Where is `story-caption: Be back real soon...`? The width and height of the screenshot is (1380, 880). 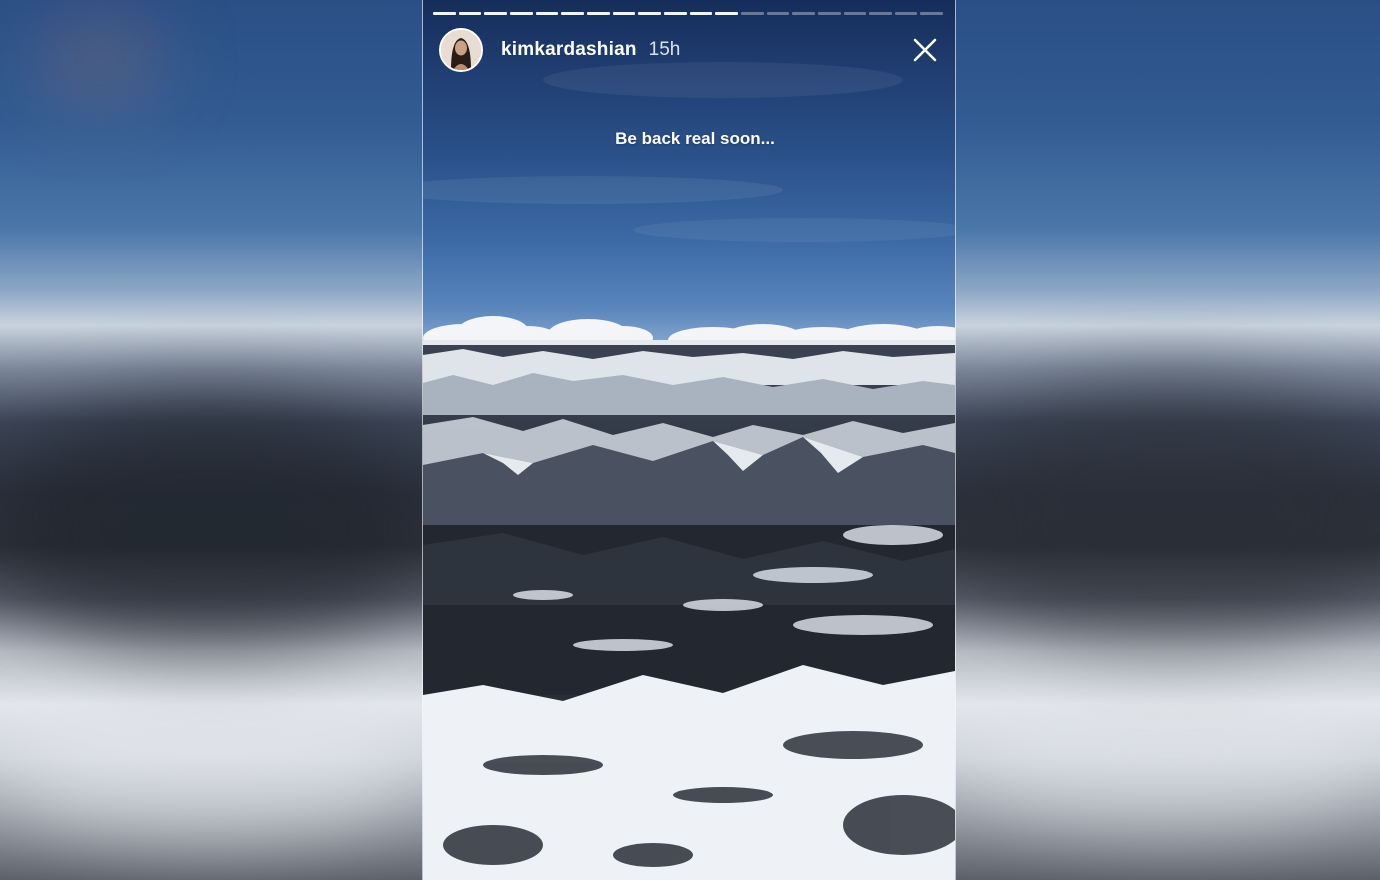
story-caption: Be back real soon... is located at coordinates (695, 138).